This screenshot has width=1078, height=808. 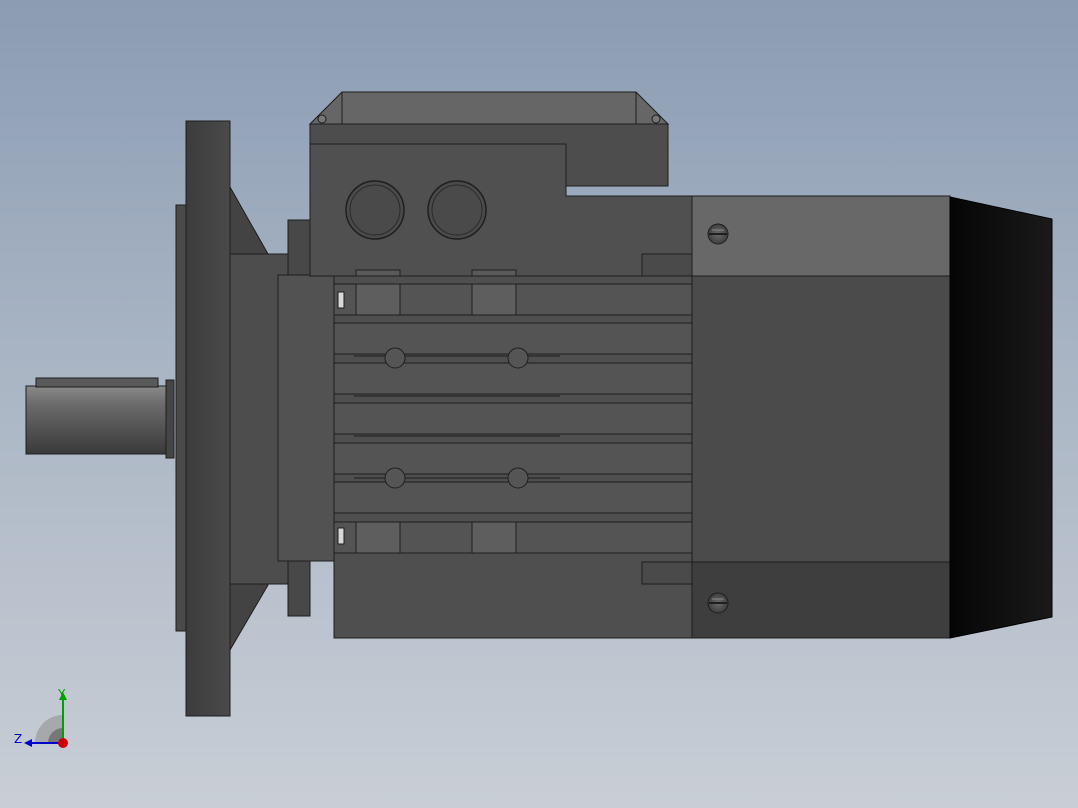 What do you see at coordinates (489, 108) in the screenshot?
I see `terminal-box-lid` at bounding box center [489, 108].